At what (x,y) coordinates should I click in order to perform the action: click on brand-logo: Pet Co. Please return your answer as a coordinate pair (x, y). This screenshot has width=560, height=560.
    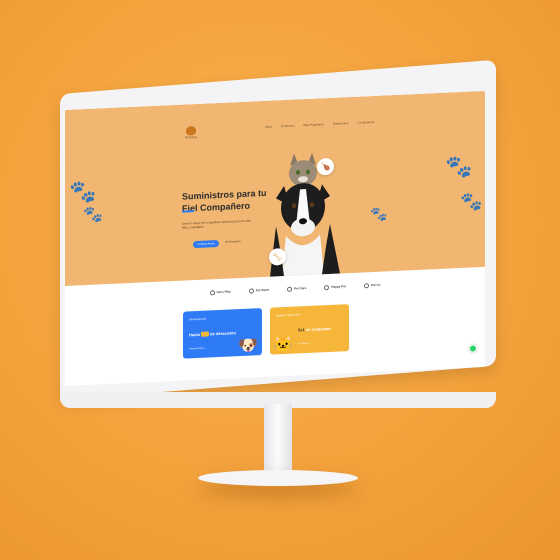
    Looking at the image, I should click on (371, 285).